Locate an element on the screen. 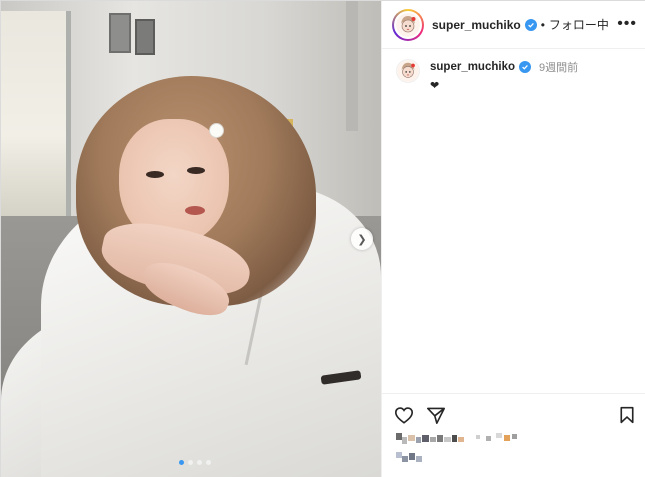  chevron-right-icon: ❯ is located at coordinates (362, 239).